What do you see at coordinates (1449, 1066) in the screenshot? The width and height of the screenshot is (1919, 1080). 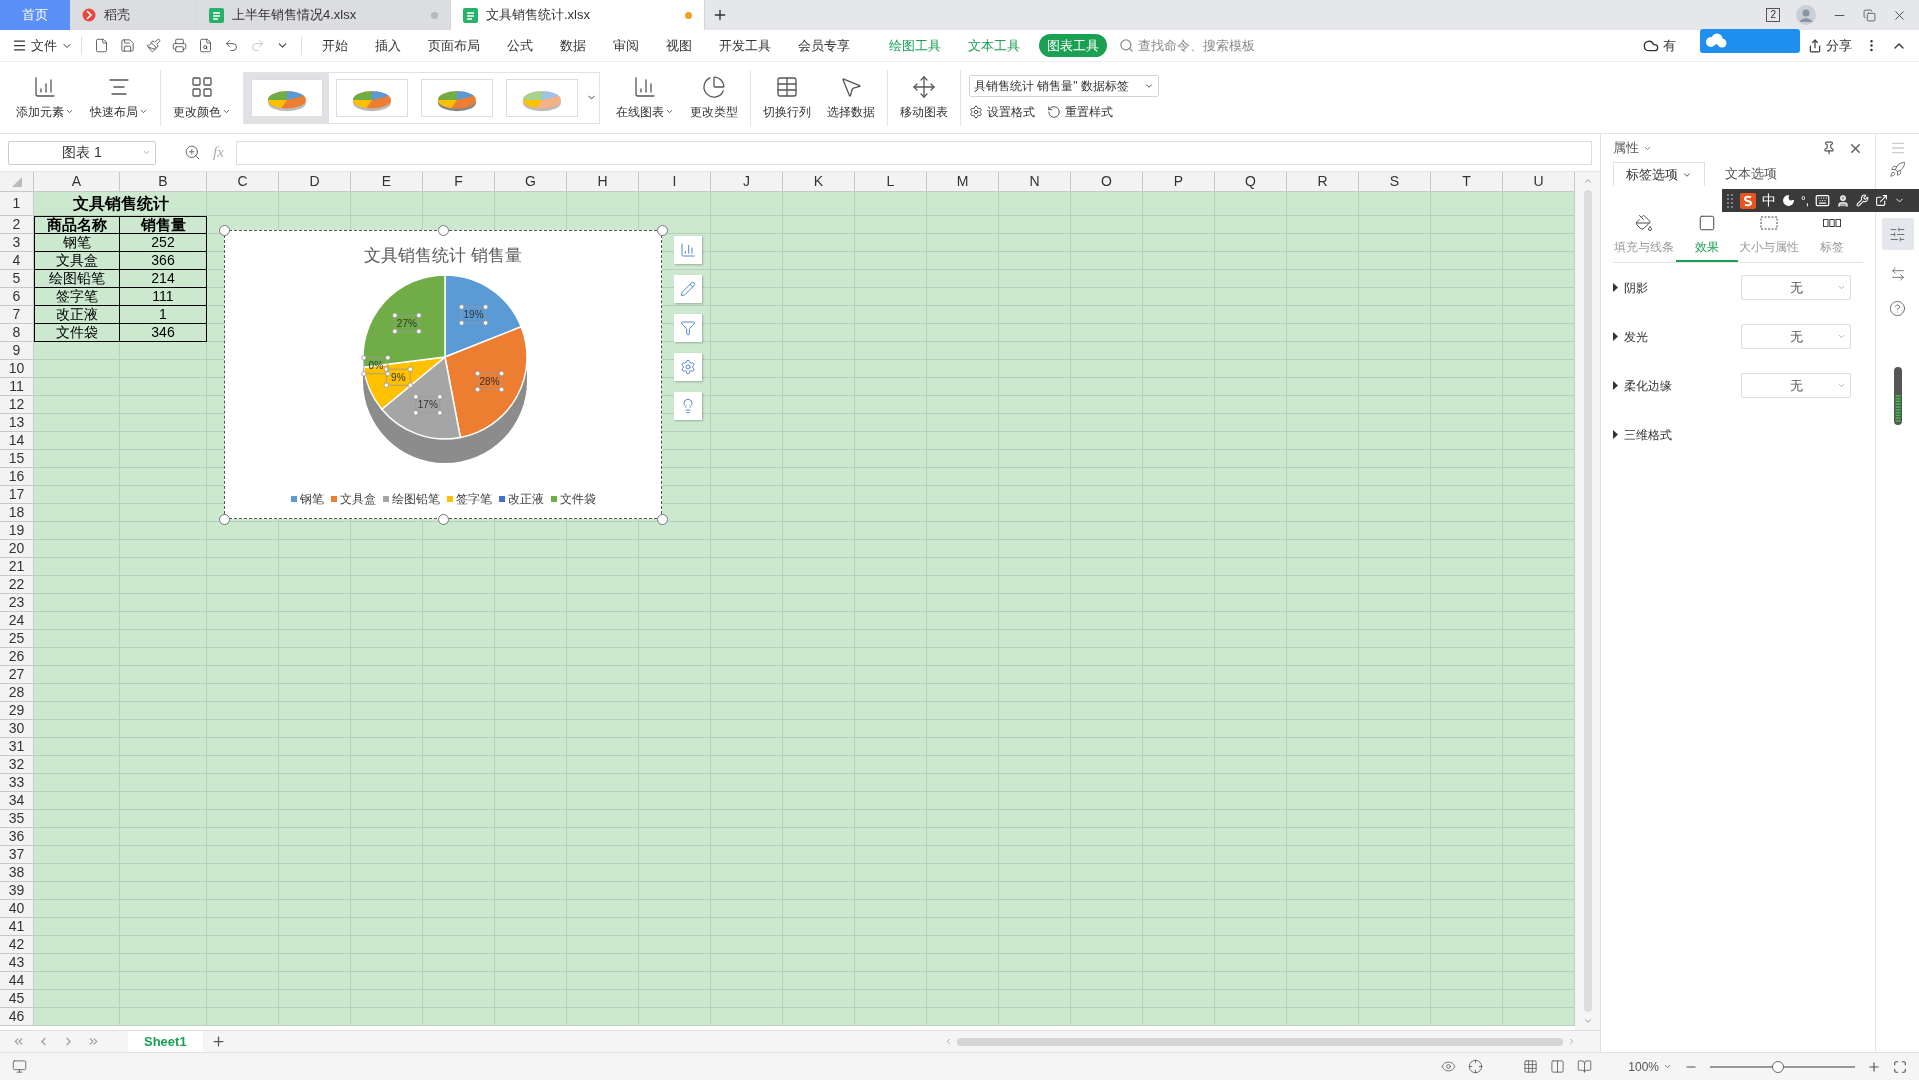 I see `eye-icon` at bounding box center [1449, 1066].